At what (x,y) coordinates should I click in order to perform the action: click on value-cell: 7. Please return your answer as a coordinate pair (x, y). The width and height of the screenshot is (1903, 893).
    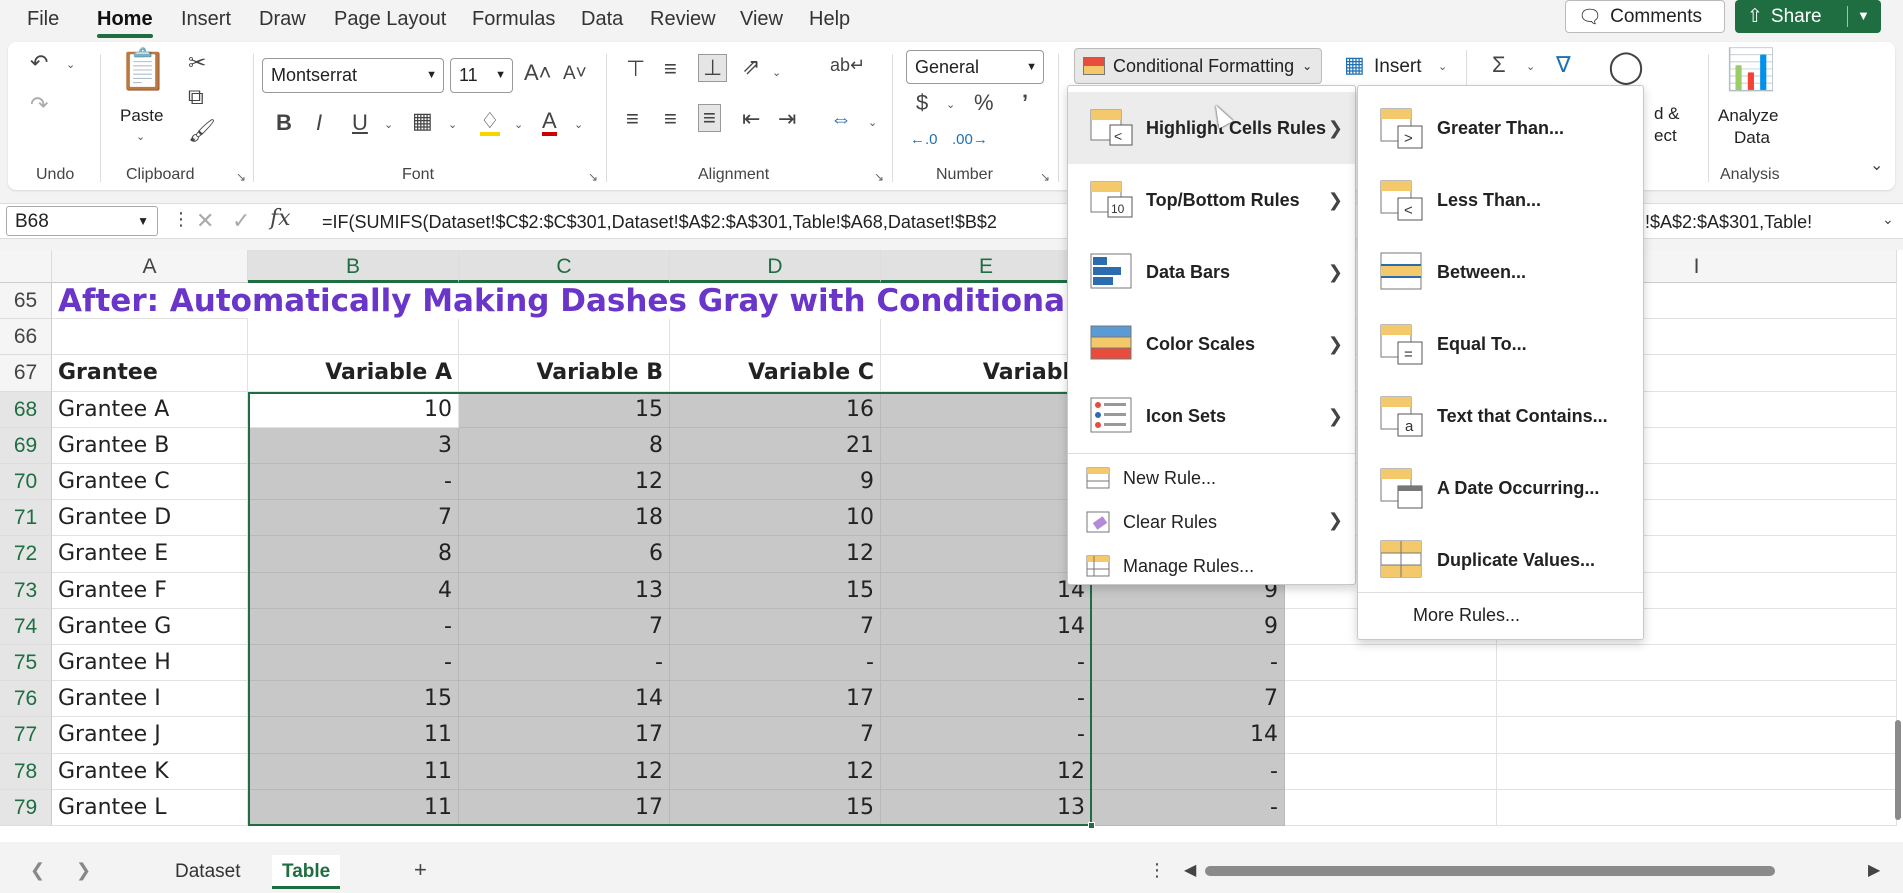
    Looking at the image, I should click on (775, 735).